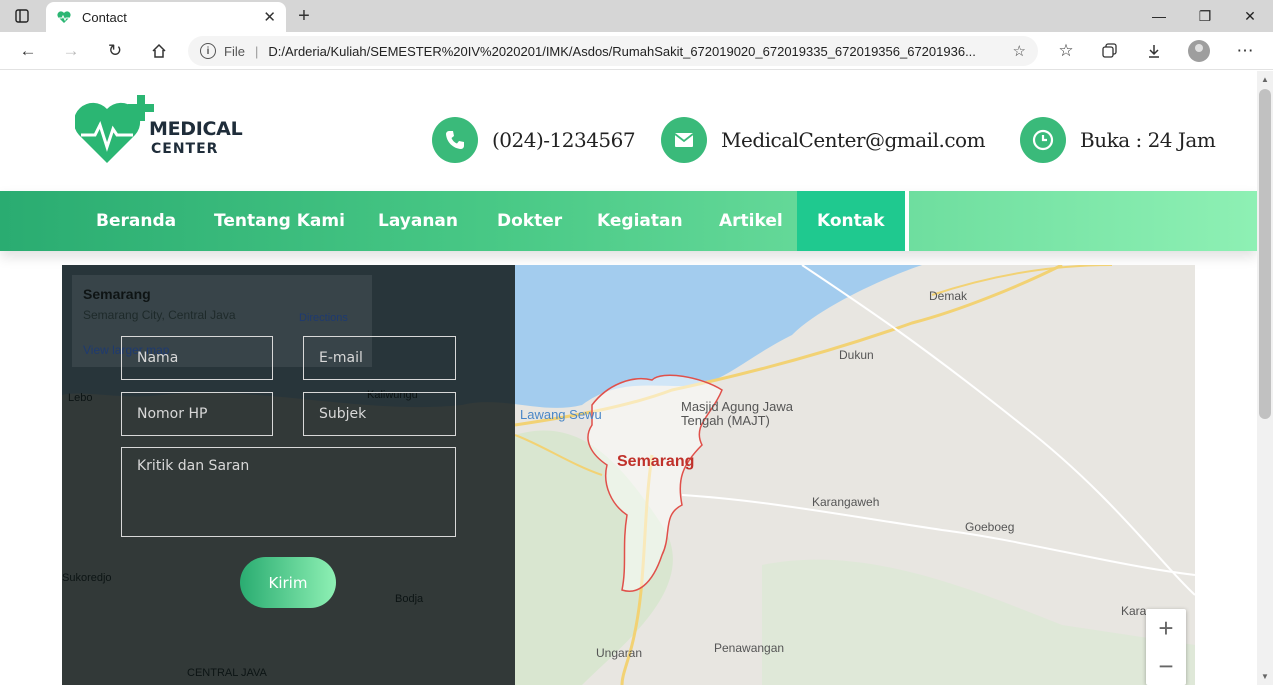 This screenshot has width=1273, height=685. What do you see at coordinates (104, 17) in the screenshot?
I see `tab-title: Contact` at bounding box center [104, 17].